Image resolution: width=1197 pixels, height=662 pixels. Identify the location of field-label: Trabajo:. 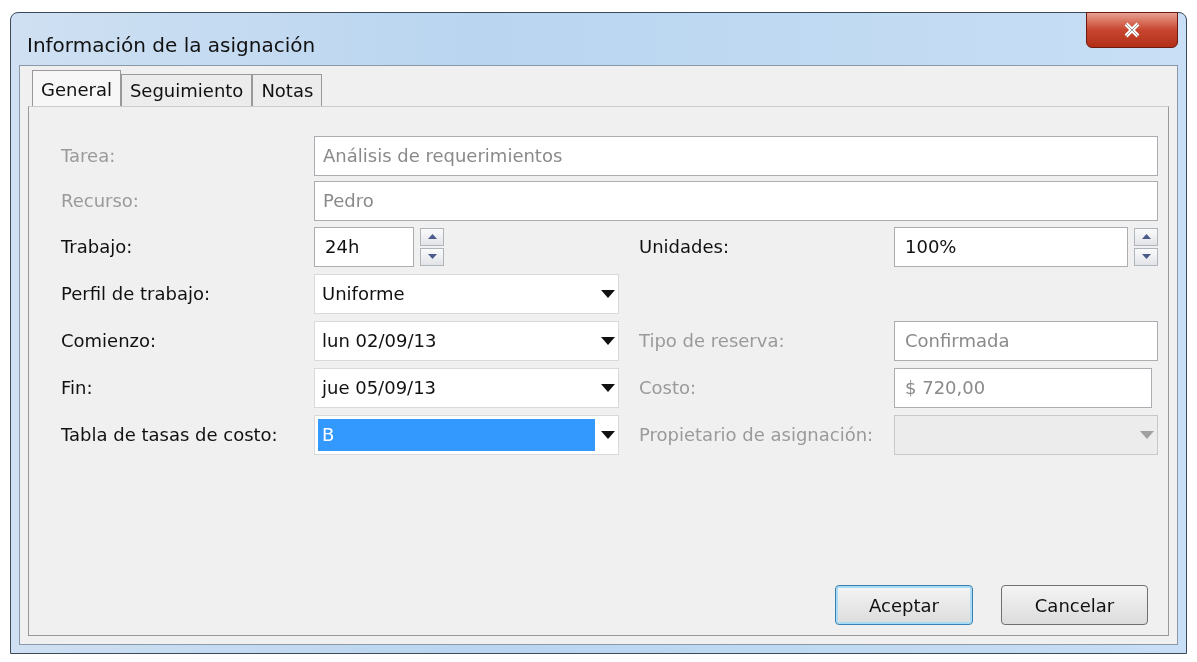
(97, 246).